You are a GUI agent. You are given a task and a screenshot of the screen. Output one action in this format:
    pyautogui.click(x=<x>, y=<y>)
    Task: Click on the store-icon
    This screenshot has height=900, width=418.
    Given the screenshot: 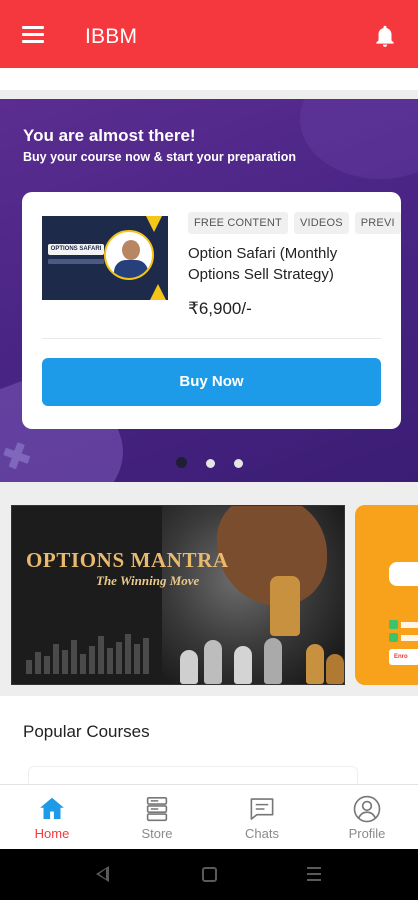 What is the action you would take?
    pyautogui.click(x=157, y=809)
    